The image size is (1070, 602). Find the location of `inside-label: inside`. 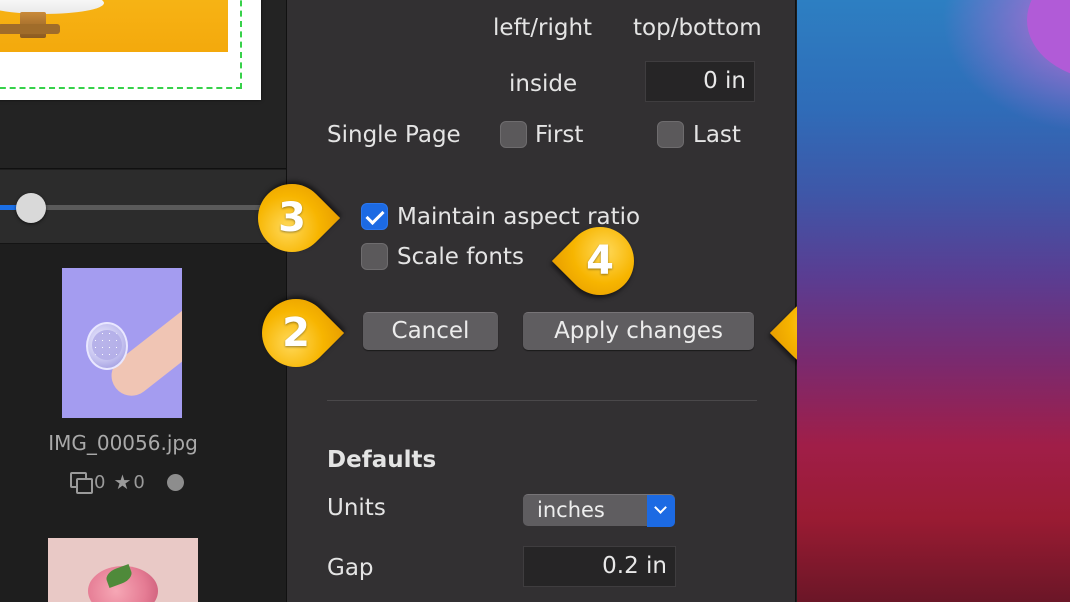

inside-label: inside is located at coordinates (543, 84).